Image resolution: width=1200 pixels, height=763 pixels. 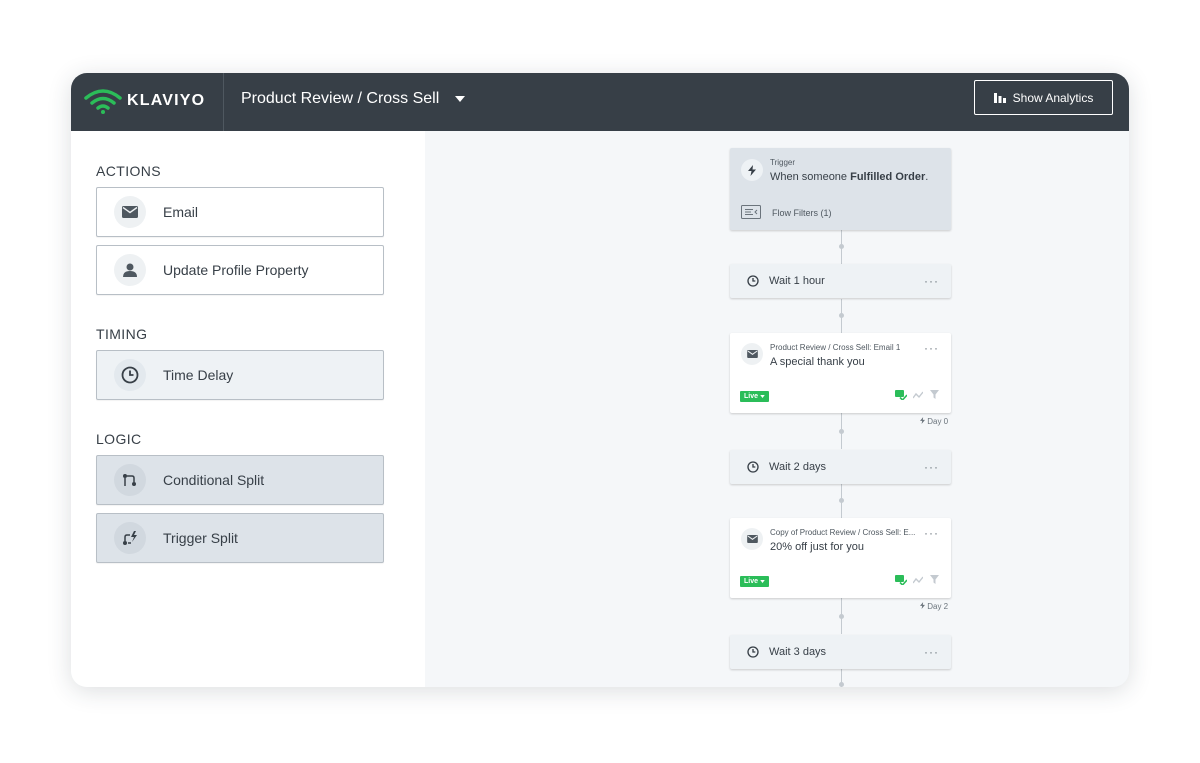 I want to click on filter-list-icon, so click(x=751, y=212).